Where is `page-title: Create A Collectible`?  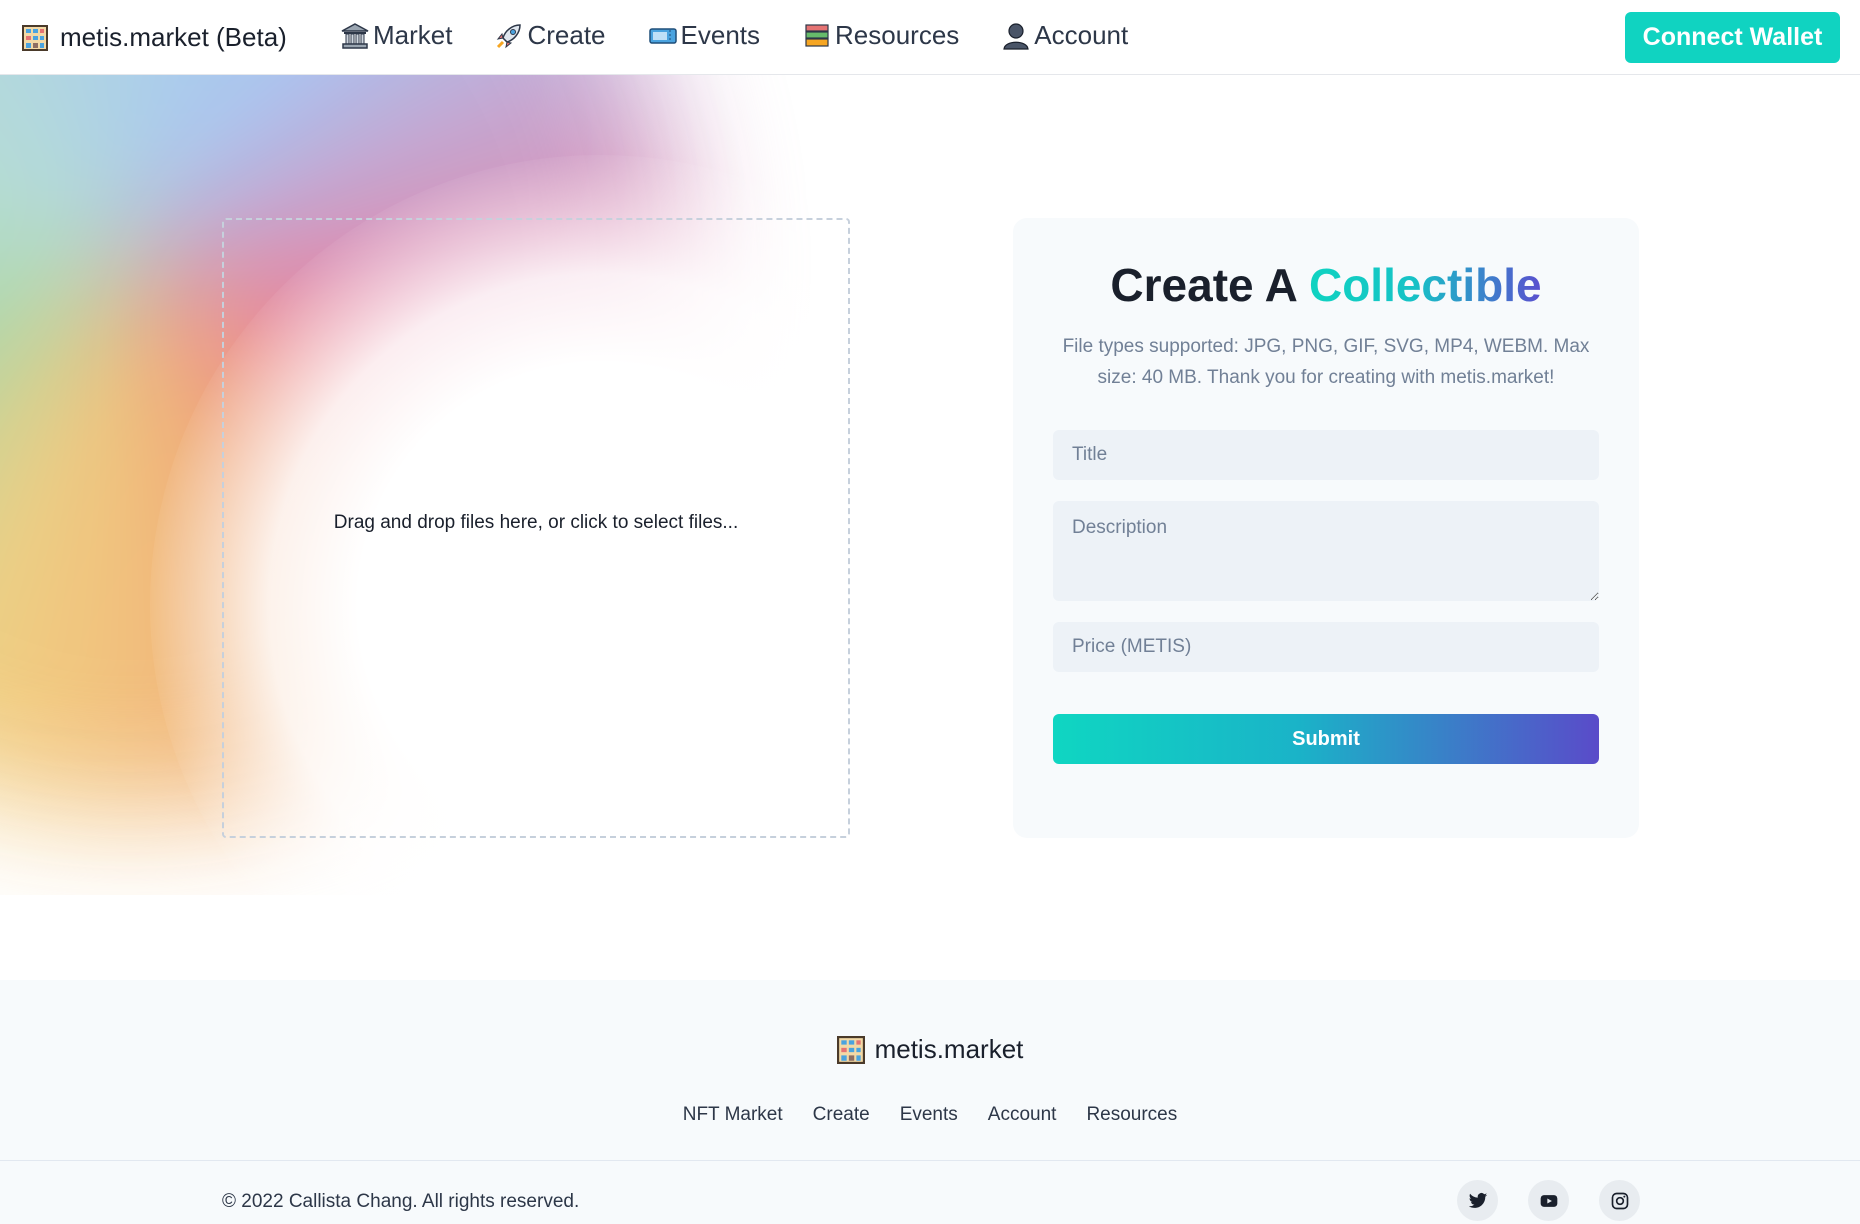 page-title: Create A Collectible is located at coordinates (1326, 285).